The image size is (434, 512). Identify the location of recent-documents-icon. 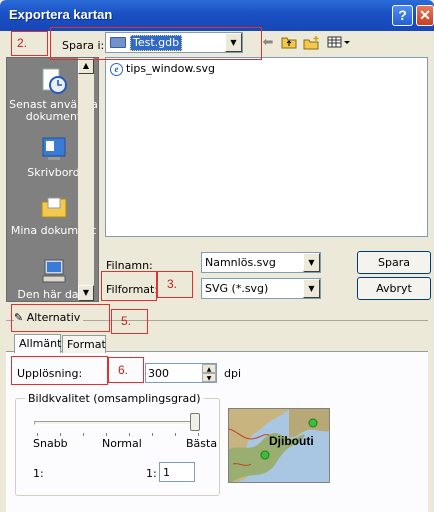
(54, 81).